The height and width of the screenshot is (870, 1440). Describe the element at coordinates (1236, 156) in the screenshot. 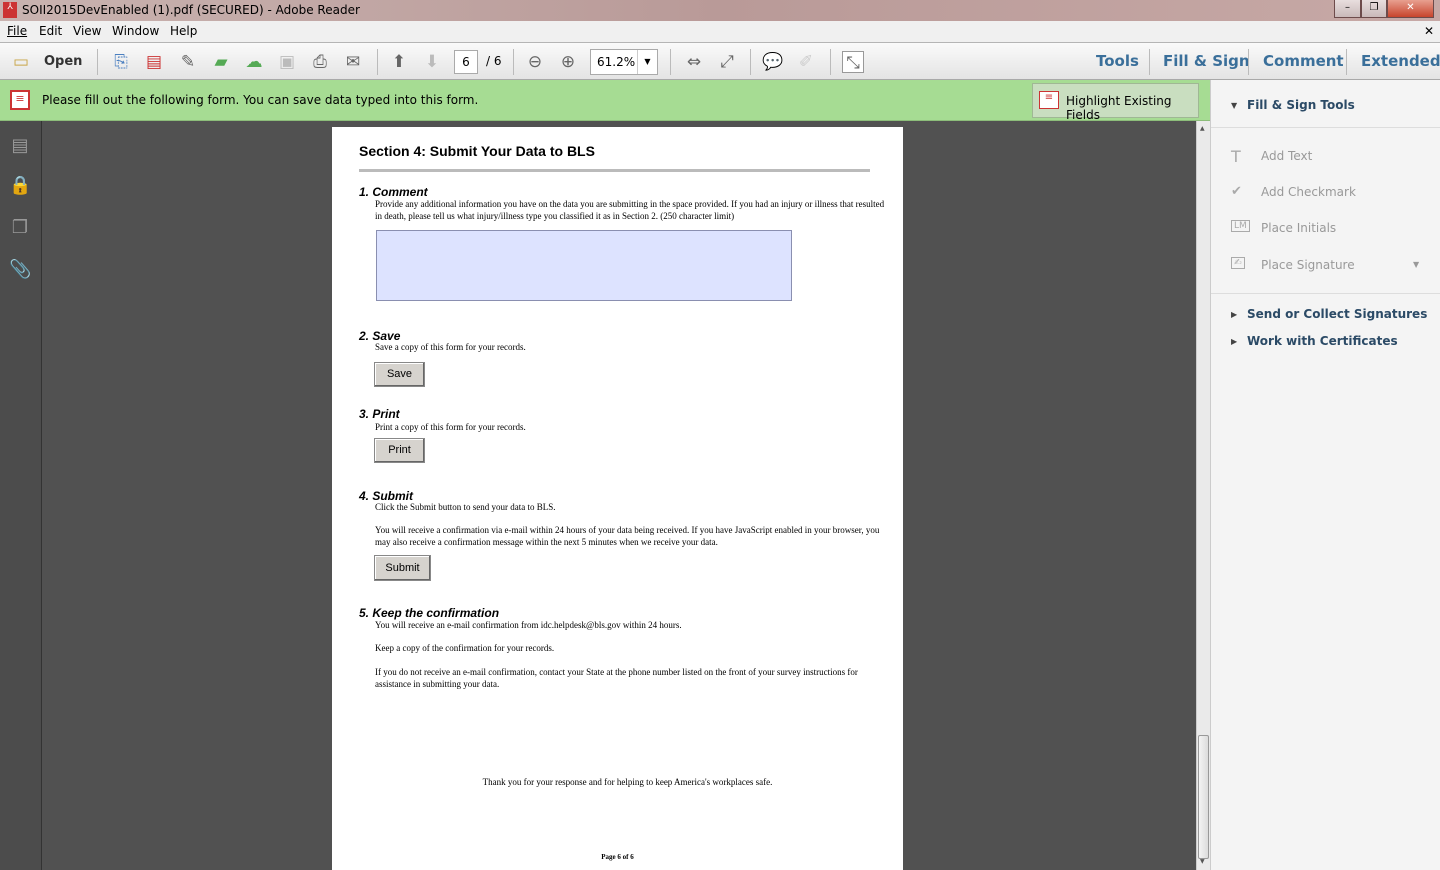

I see `text-icon: T` at that location.